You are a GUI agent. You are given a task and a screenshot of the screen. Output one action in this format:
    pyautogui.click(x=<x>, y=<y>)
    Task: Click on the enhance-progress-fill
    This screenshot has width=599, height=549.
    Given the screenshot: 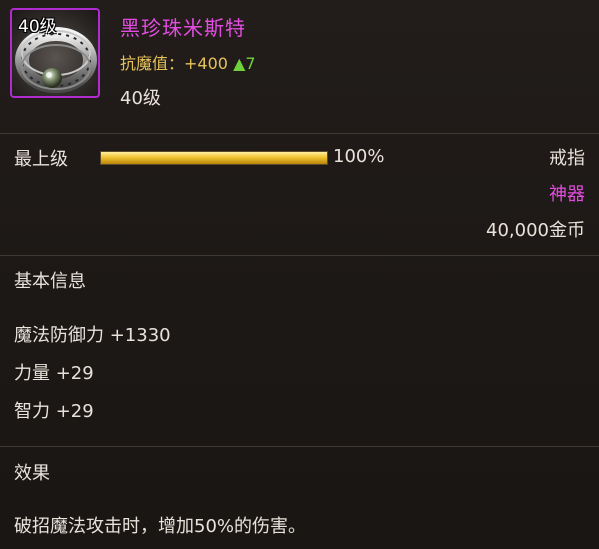 What is the action you would take?
    pyautogui.click(x=214, y=158)
    